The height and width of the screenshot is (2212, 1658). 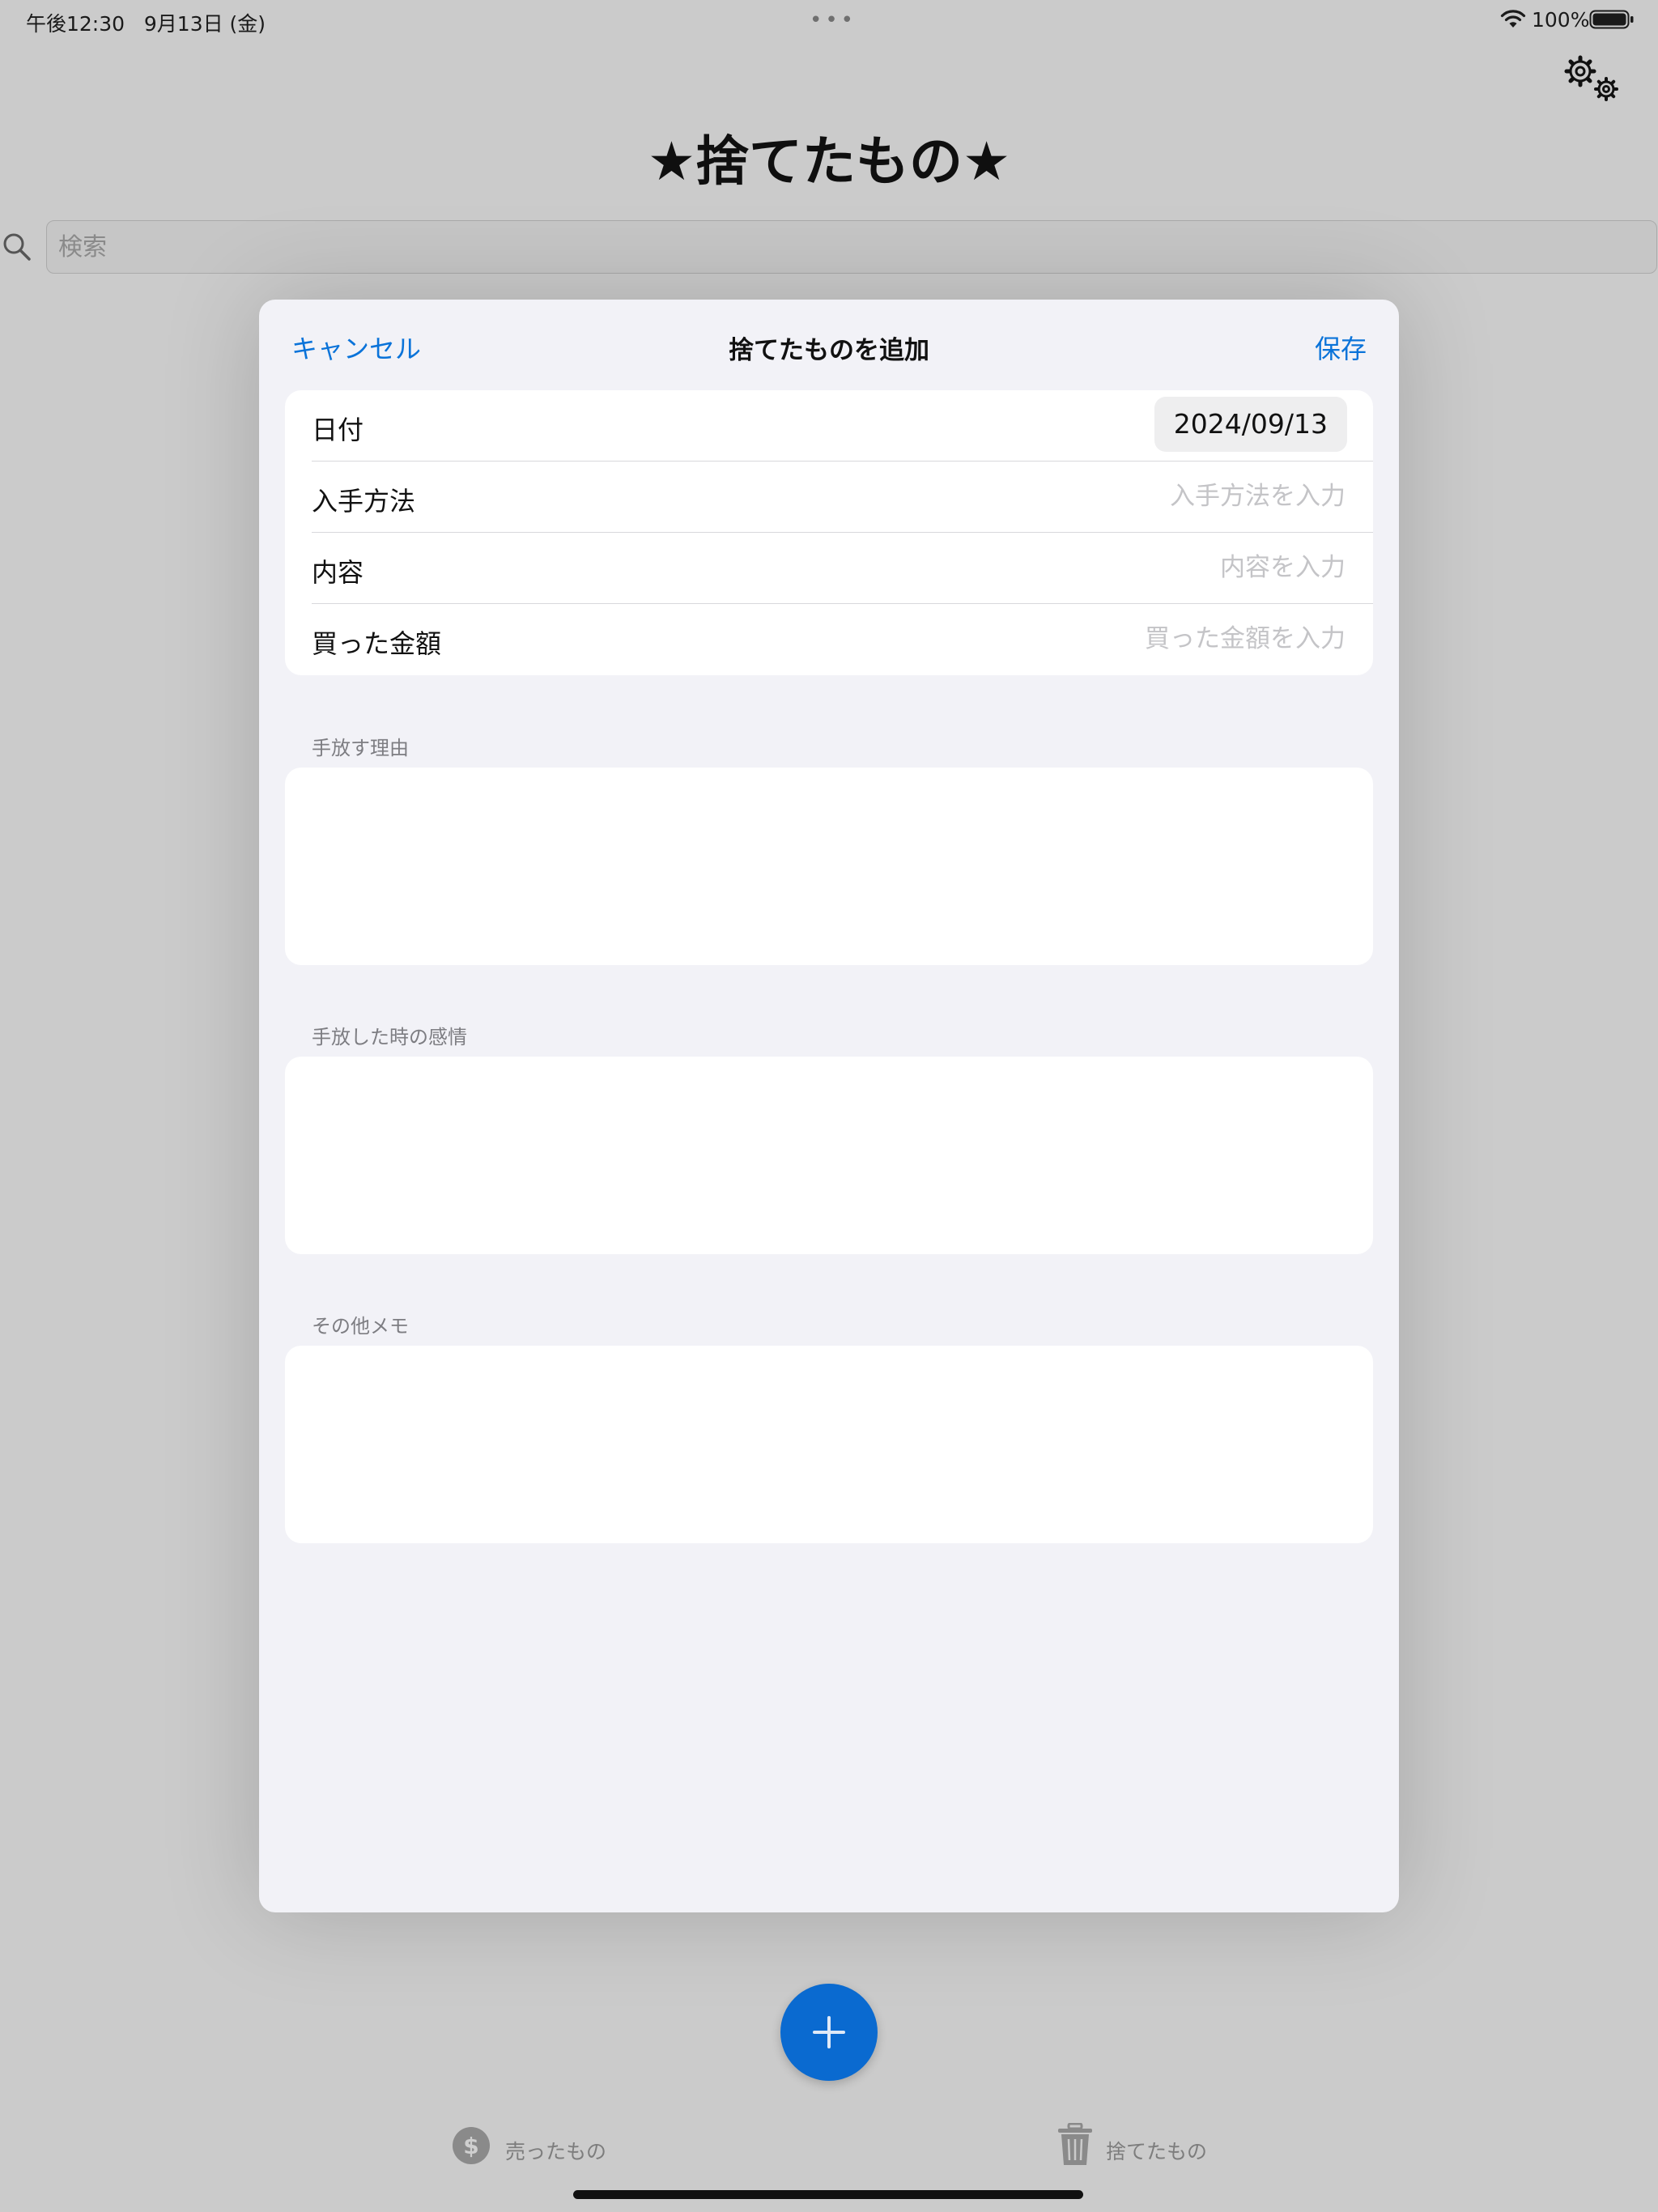 I want to click on trash-icon, so click(x=1075, y=2144).